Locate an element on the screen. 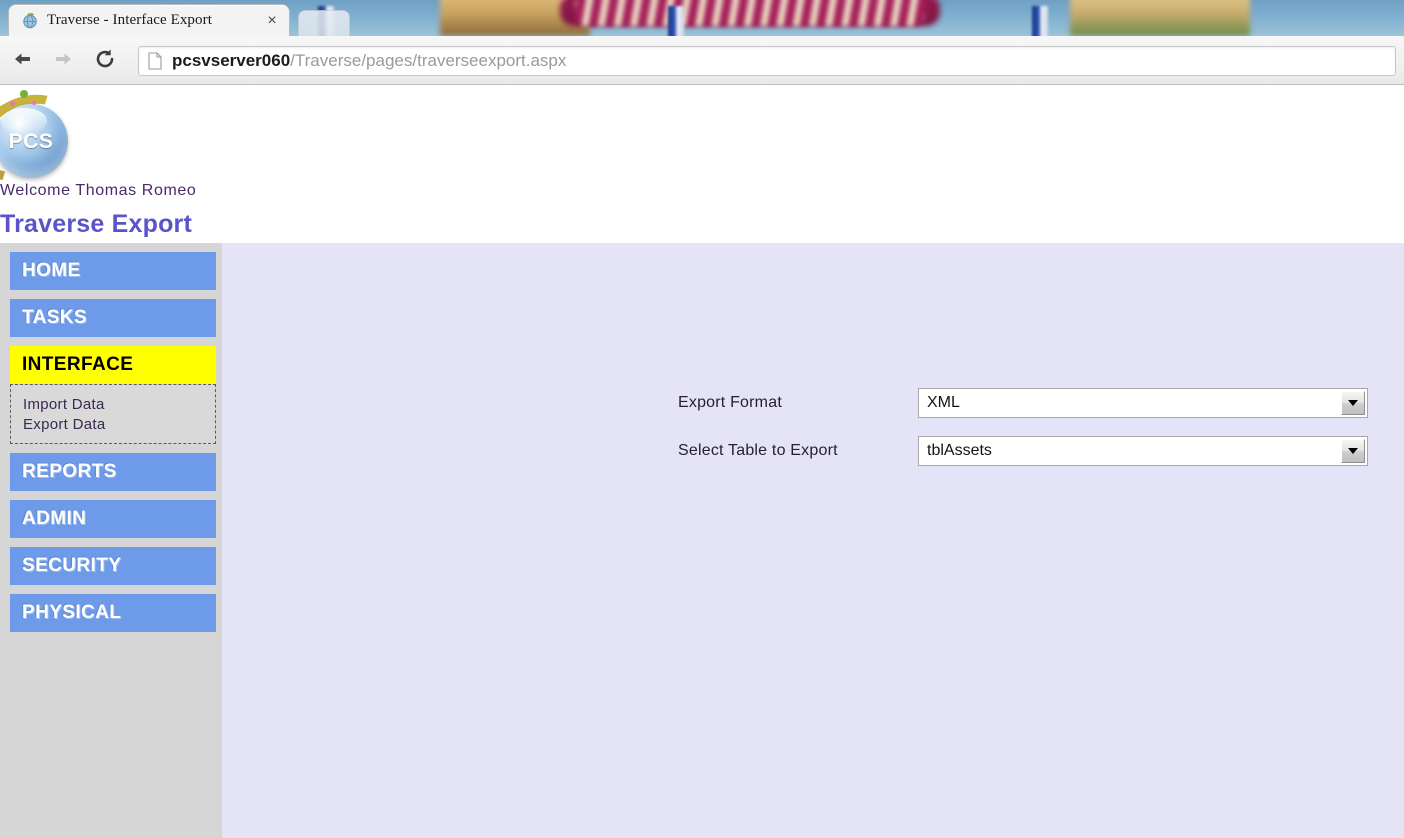 This screenshot has width=1404, height=838. url-host: pcsvserver060 is located at coordinates (231, 60).